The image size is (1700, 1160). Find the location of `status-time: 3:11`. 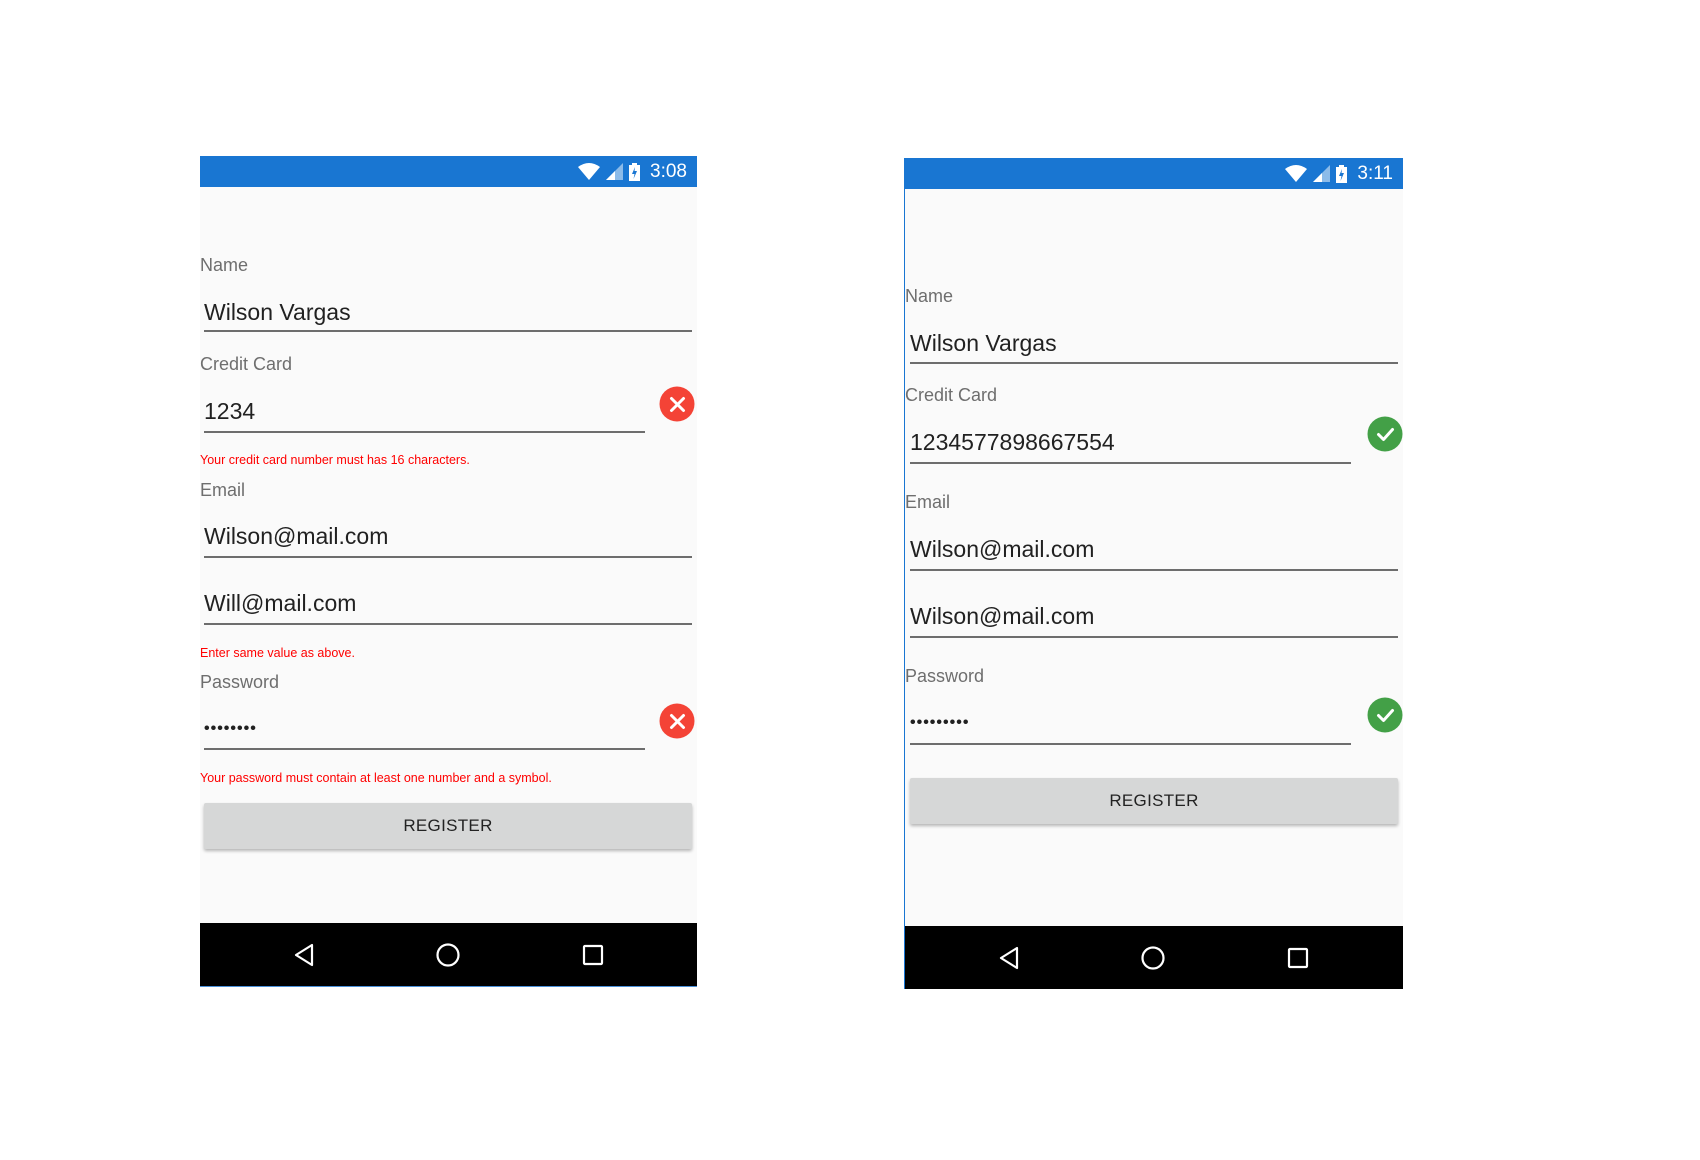

status-time: 3:11 is located at coordinates (1375, 173).